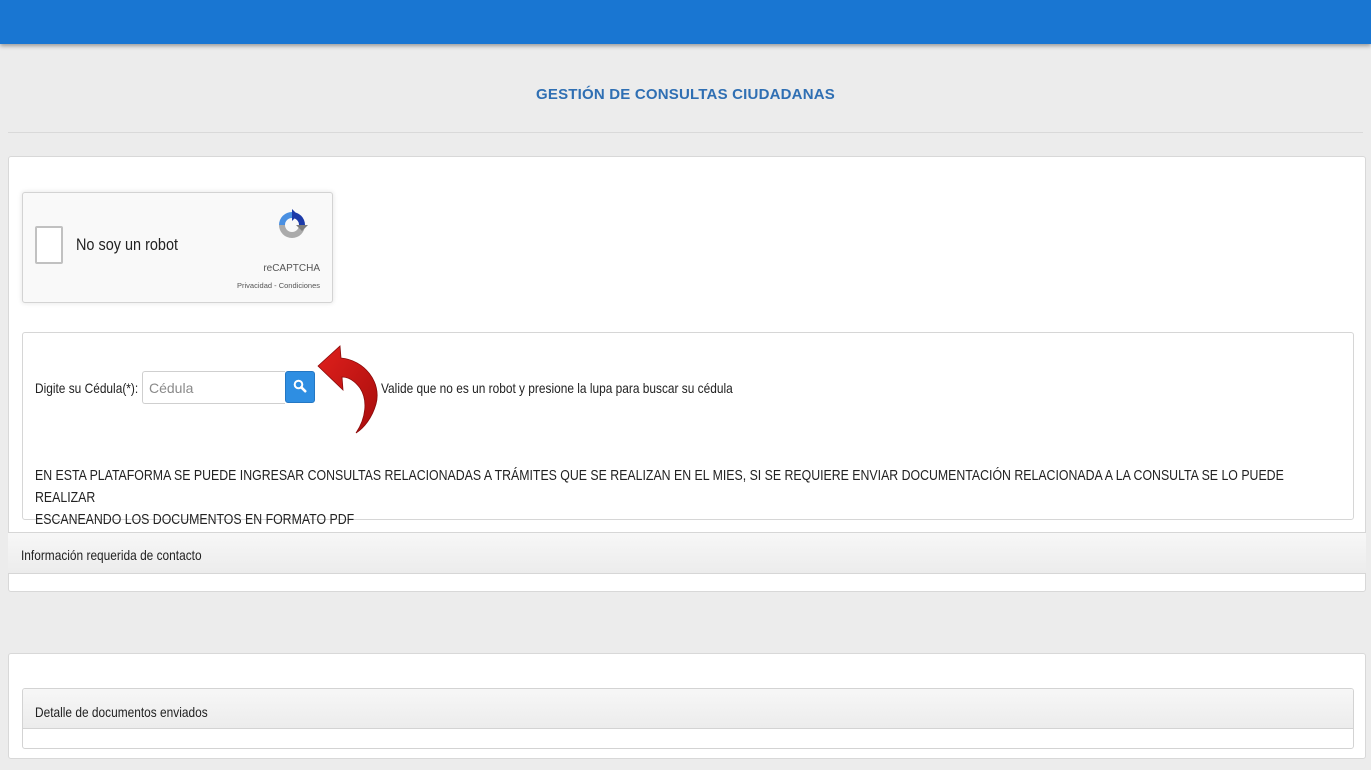 The image size is (1371, 770). What do you see at coordinates (213, 387) in the screenshot?
I see `cedula-input` at bounding box center [213, 387].